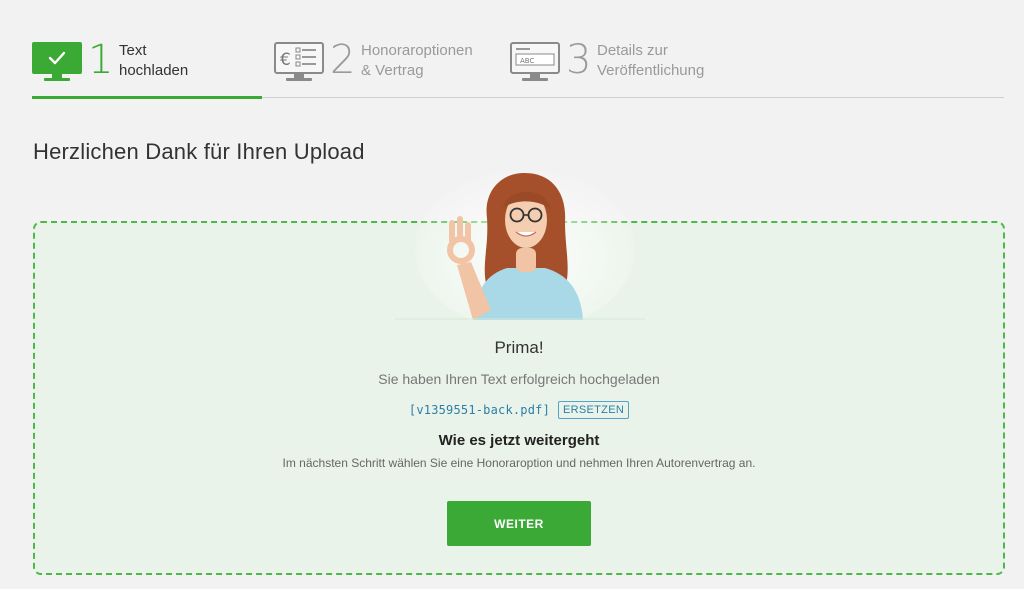 This screenshot has width=1024, height=589. I want to click on step-fee-options: € 2 Honoraroptionen & Vertrag, so click(389, 66).